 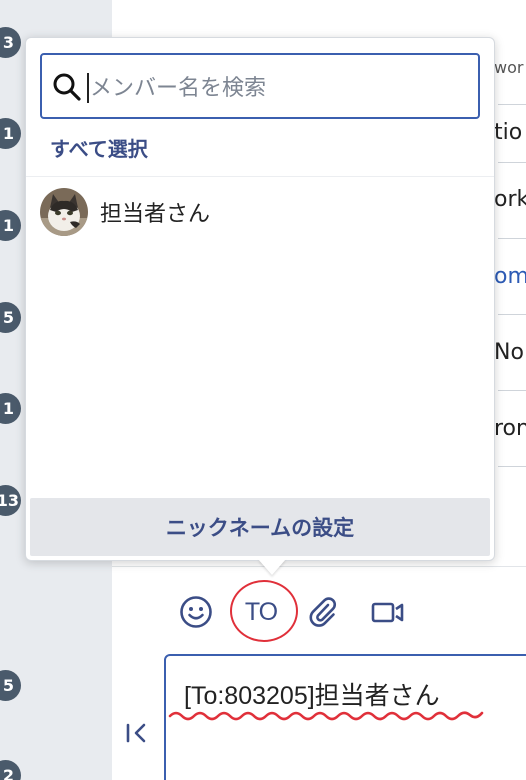 I want to click on search-icon, so click(x=67, y=89).